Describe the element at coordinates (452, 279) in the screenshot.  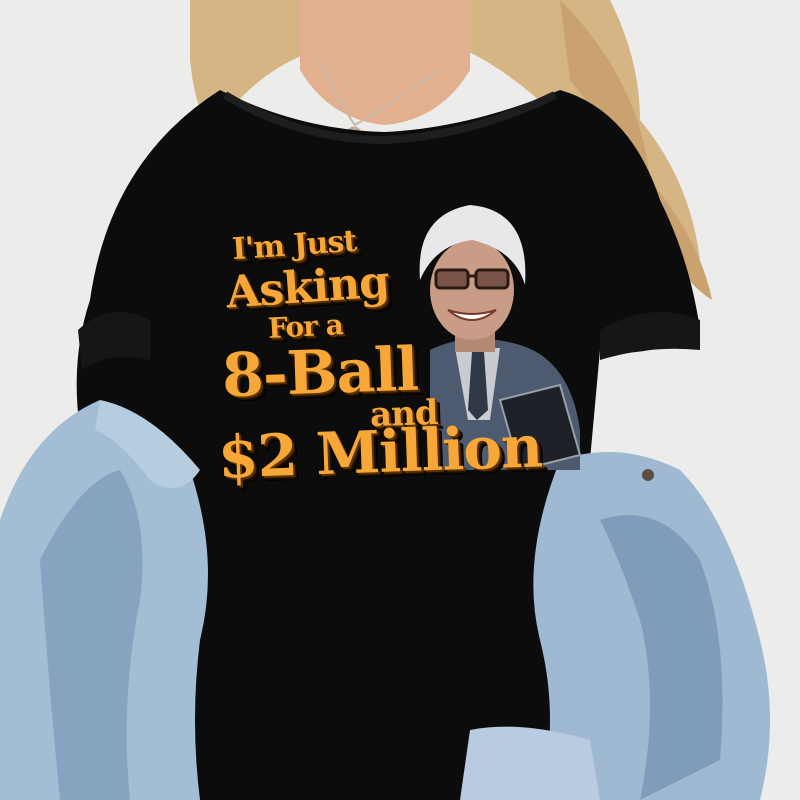
I see `portrait-glasses-left` at that location.